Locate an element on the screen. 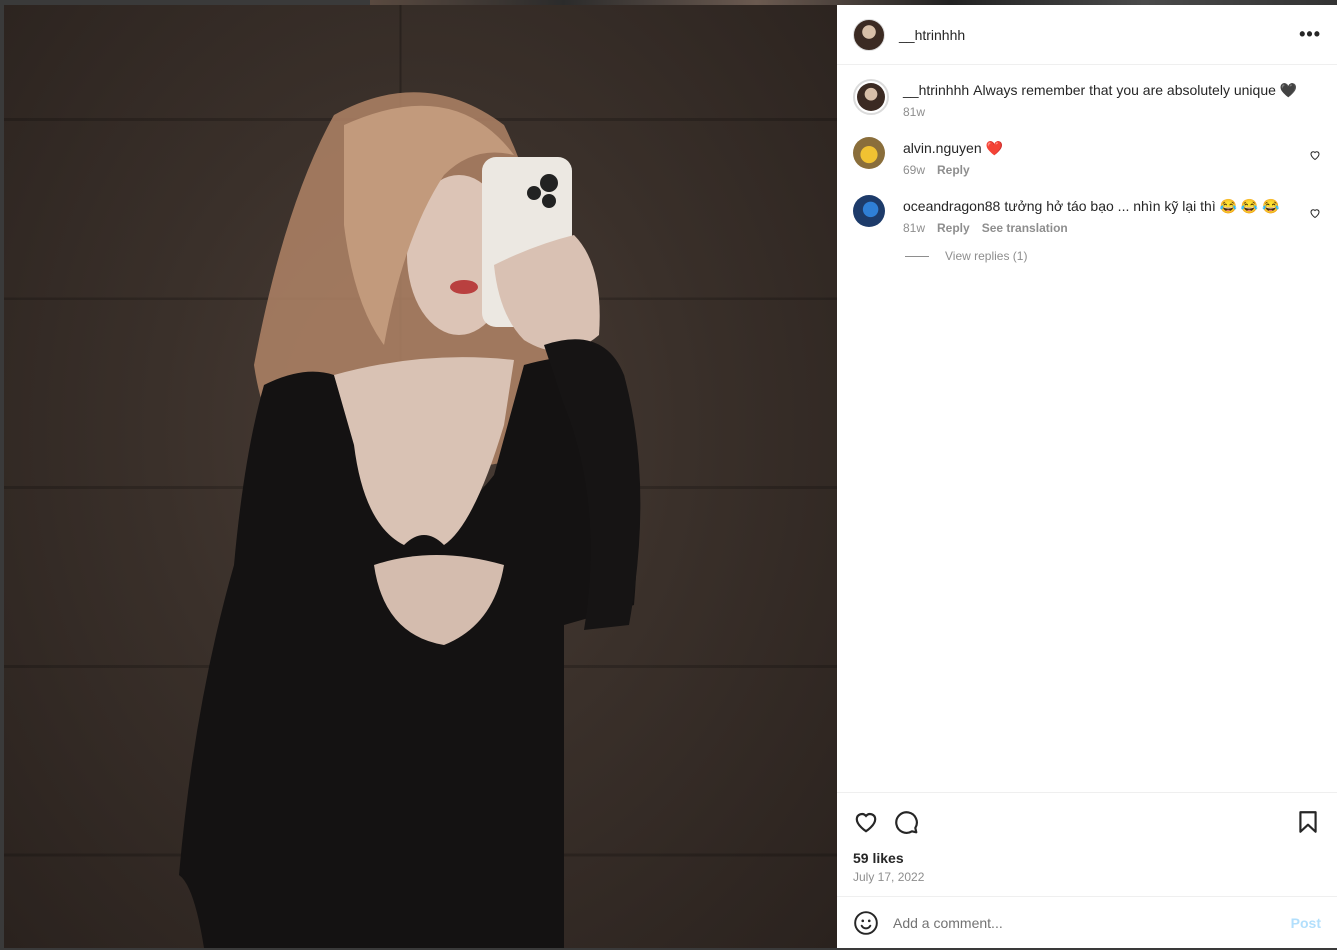  comment-bubble-icon is located at coordinates (906, 822).